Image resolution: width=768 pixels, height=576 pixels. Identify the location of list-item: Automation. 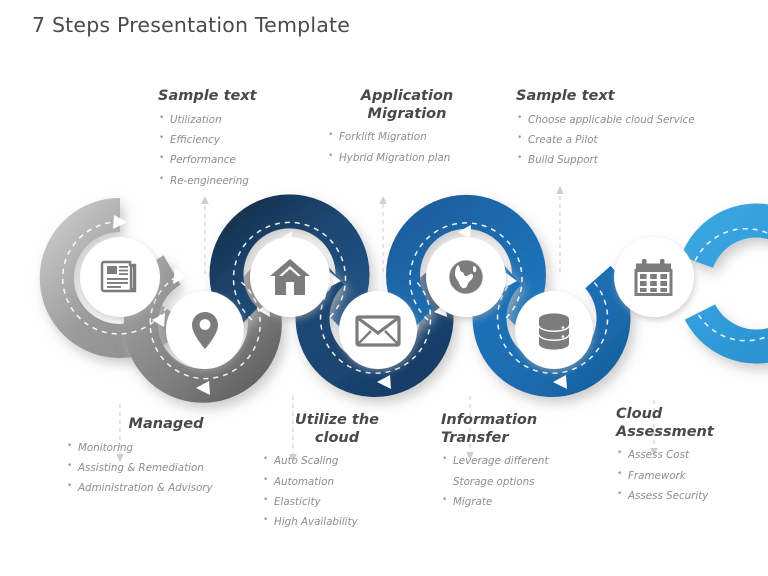
(337, 481).